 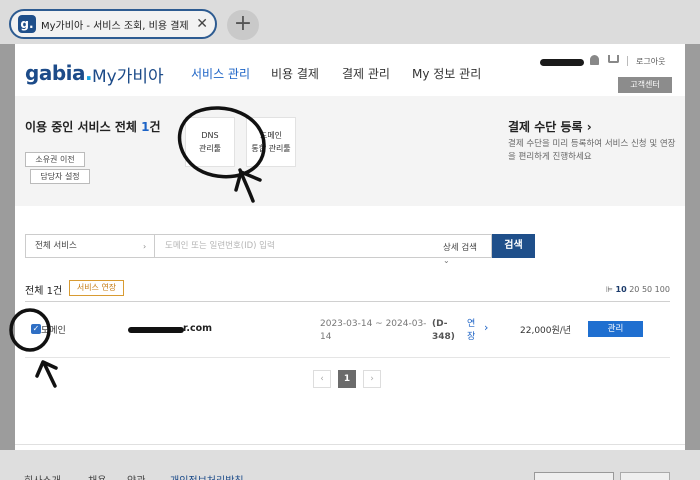 I want to click on service-count-title: 이용 중인 서비스 전체 1건, so click(x=92, y=126).